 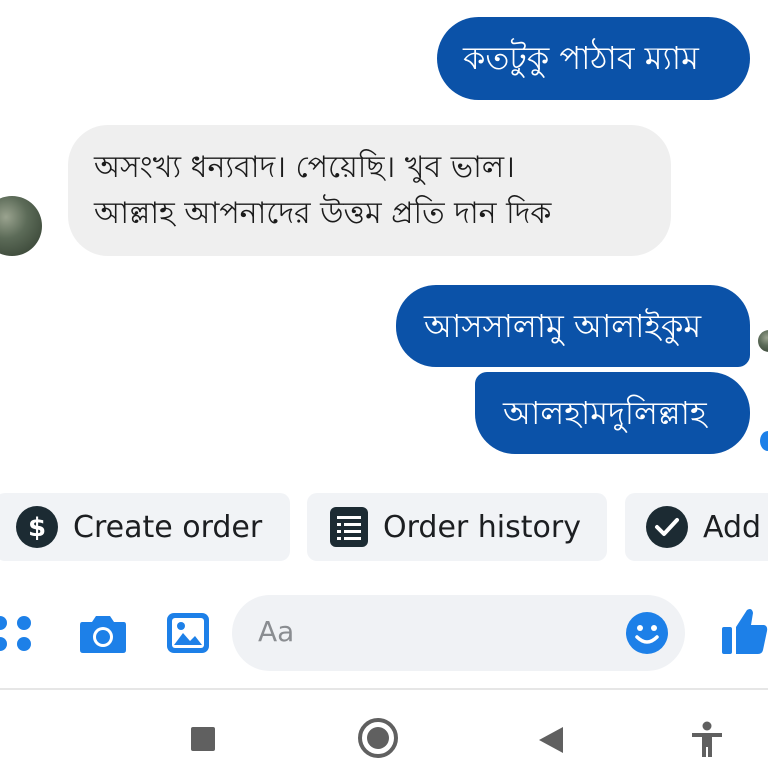 What do you see at coordinates (188, 633) in the screenshot?
I see `gallery-icon` at bounding box center [188, 633].